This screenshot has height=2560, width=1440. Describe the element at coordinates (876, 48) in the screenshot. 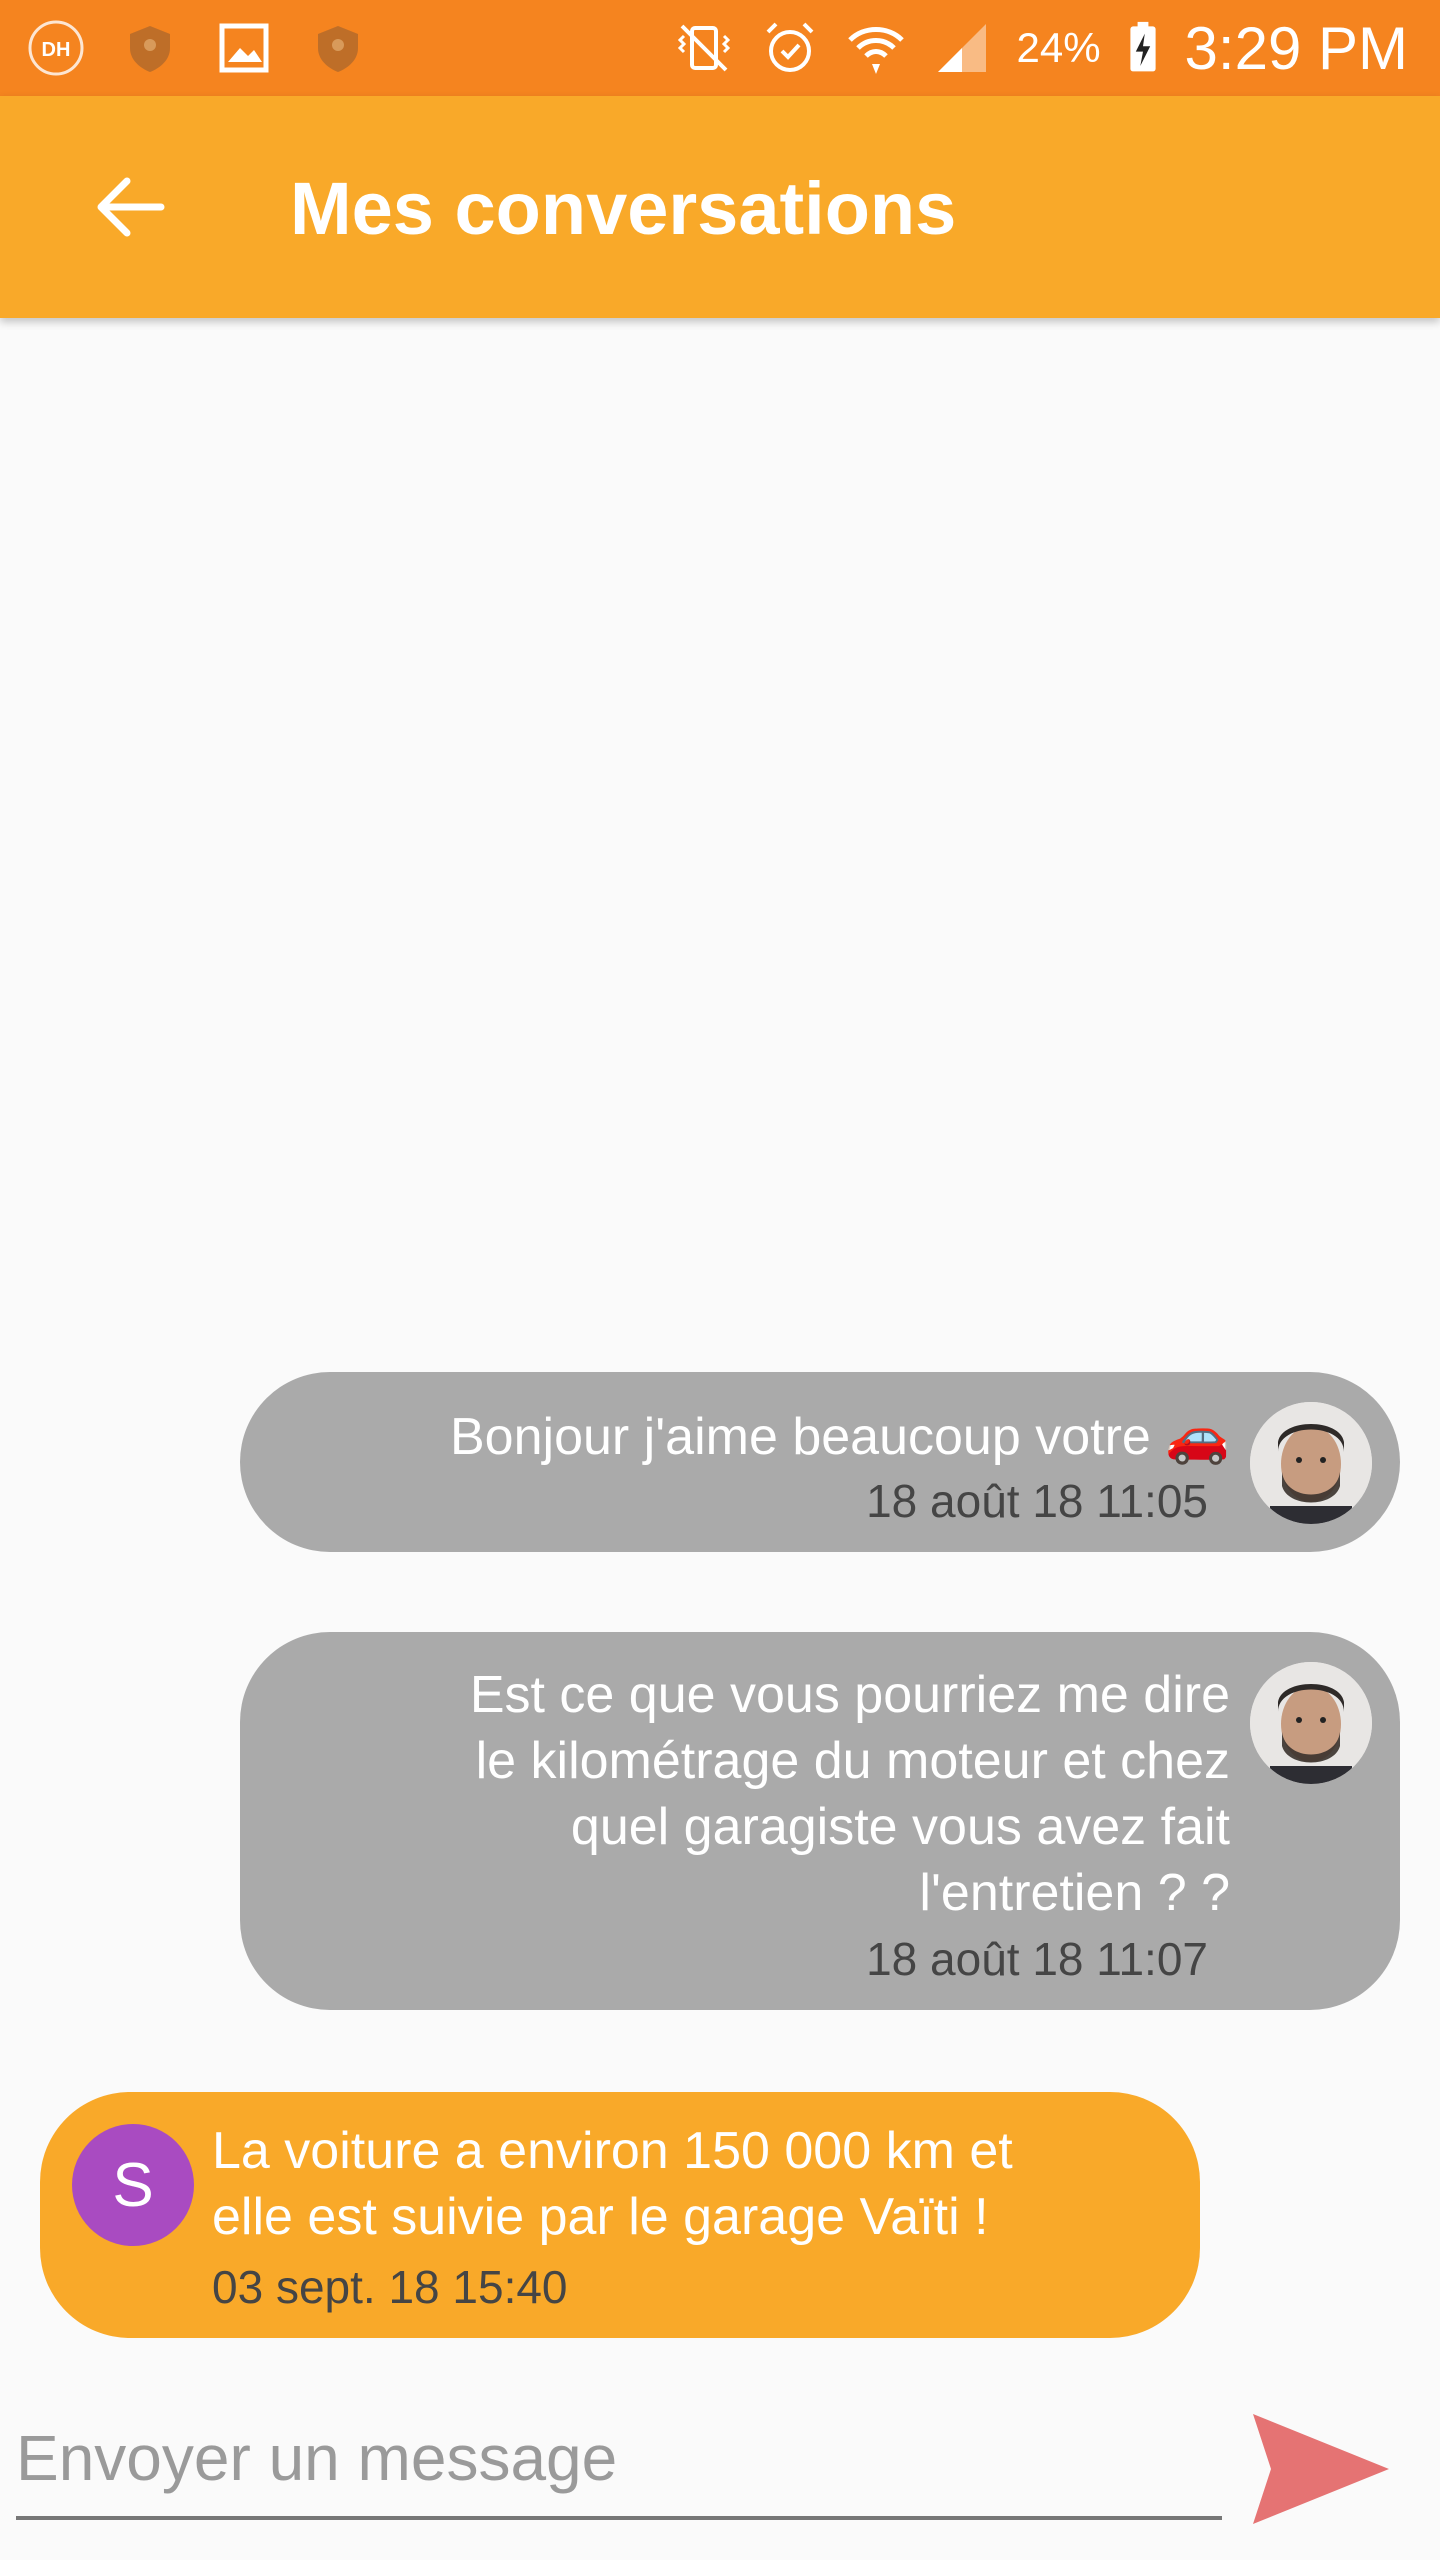

I see `wifi-icon` at that location.